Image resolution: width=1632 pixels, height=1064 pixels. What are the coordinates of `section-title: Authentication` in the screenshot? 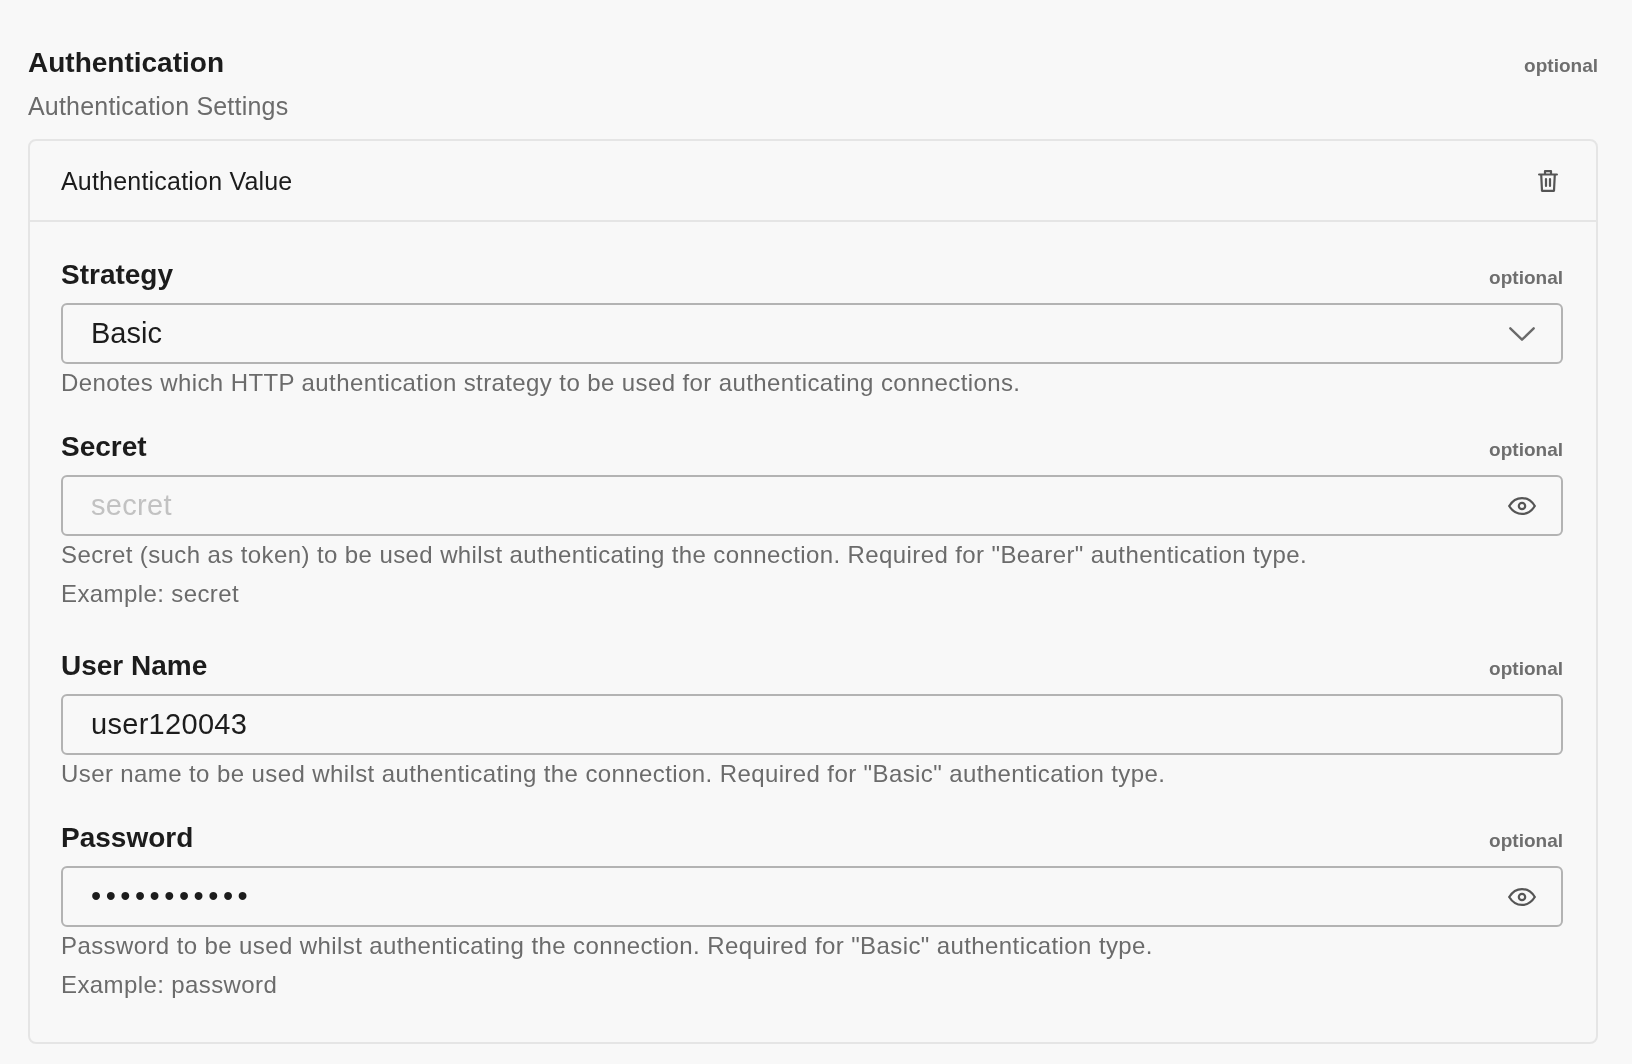 It's located at (126, 63).